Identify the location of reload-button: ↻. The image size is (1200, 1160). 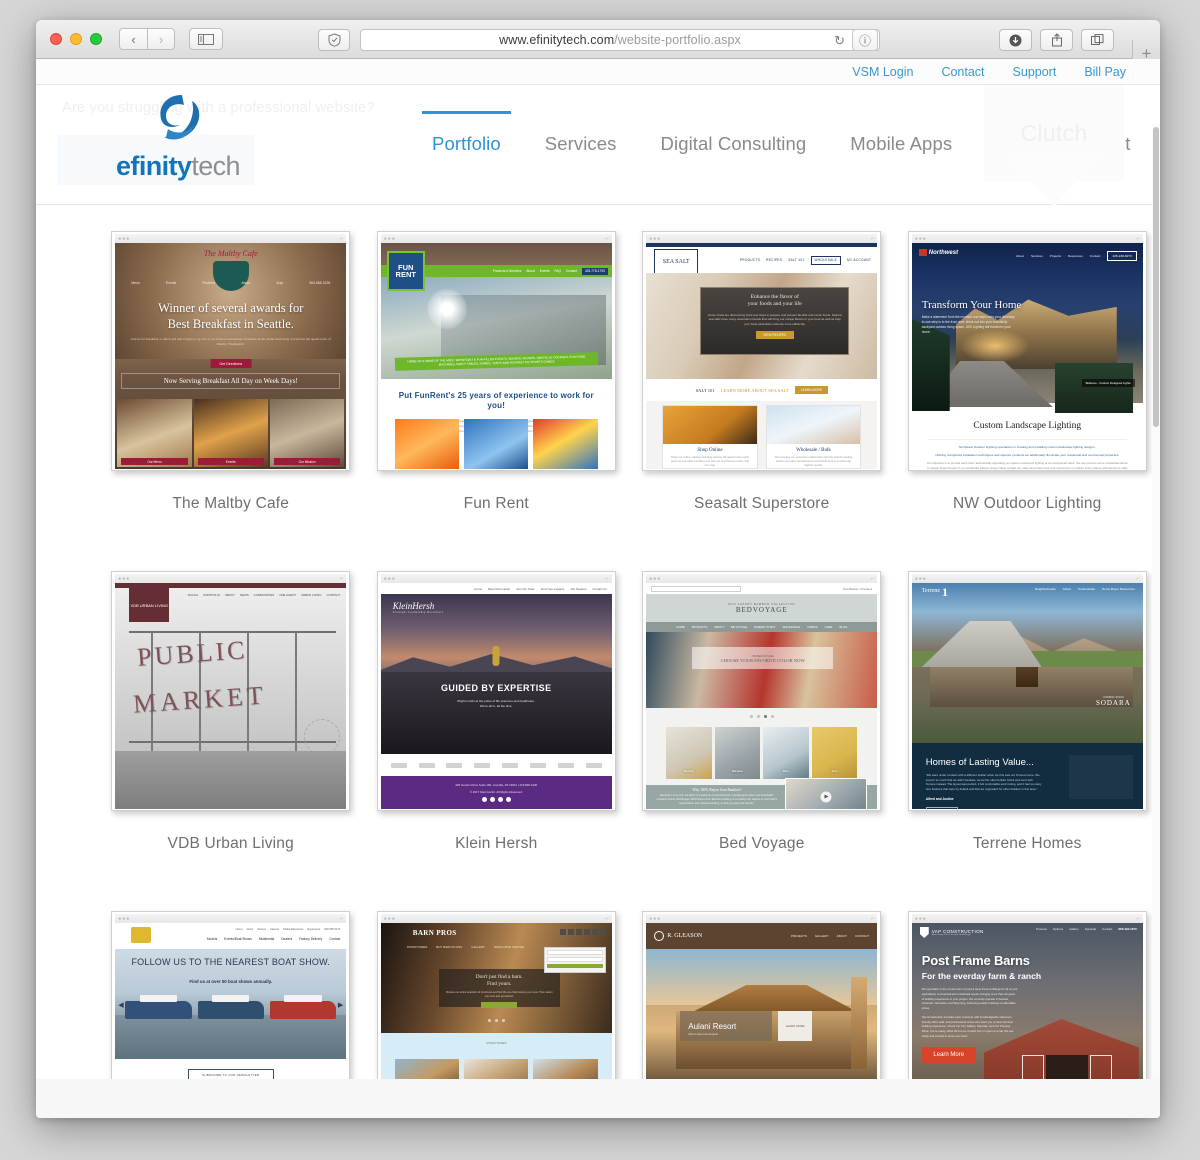
(839, 41).